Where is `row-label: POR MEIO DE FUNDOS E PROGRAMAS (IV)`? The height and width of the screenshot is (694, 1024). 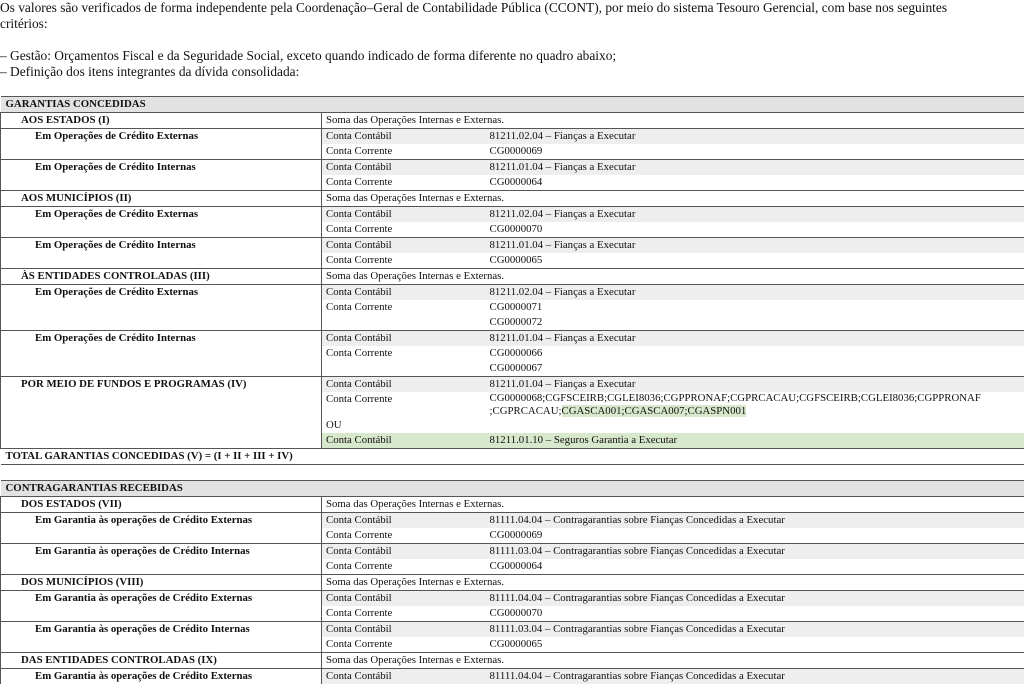
row-label: POR MEIO DE FUNDOS E PROGRAMAS (IV) is located at coordinates (161, 384).